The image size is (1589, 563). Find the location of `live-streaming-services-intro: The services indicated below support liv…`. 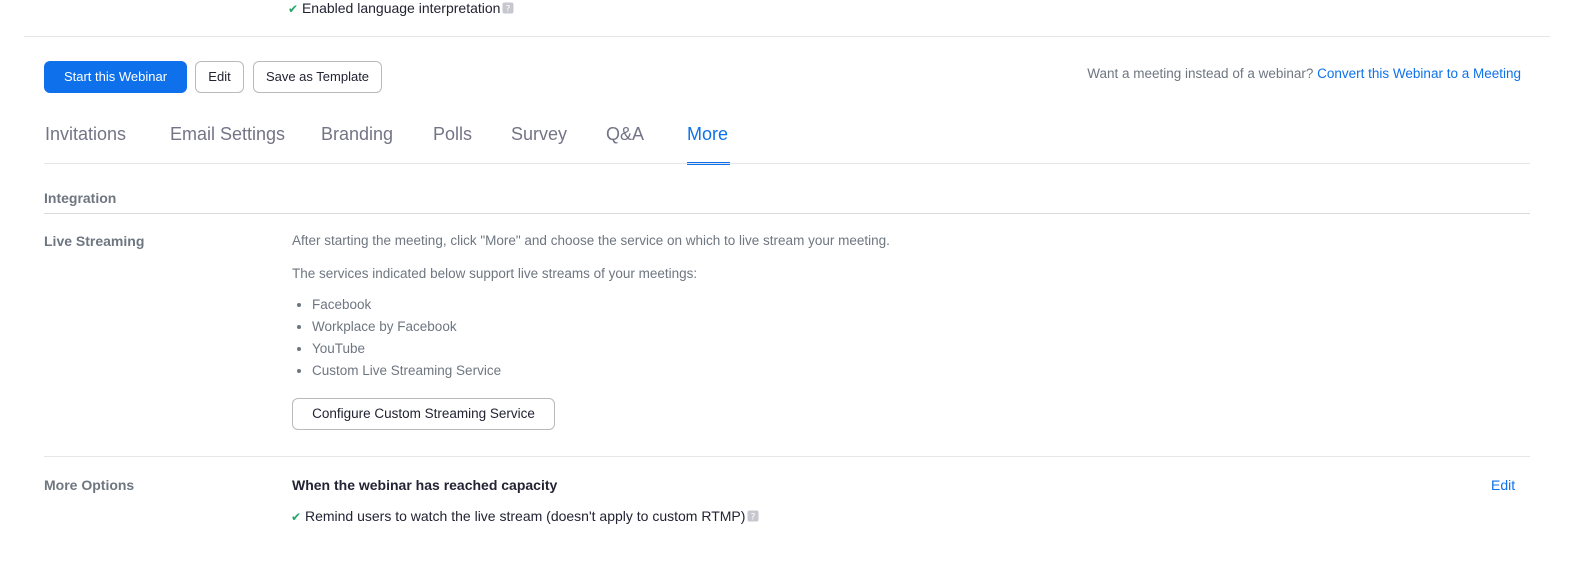

live-streaming-services-intro: The services indicated below support liv… is located at coordinates (495, 273).